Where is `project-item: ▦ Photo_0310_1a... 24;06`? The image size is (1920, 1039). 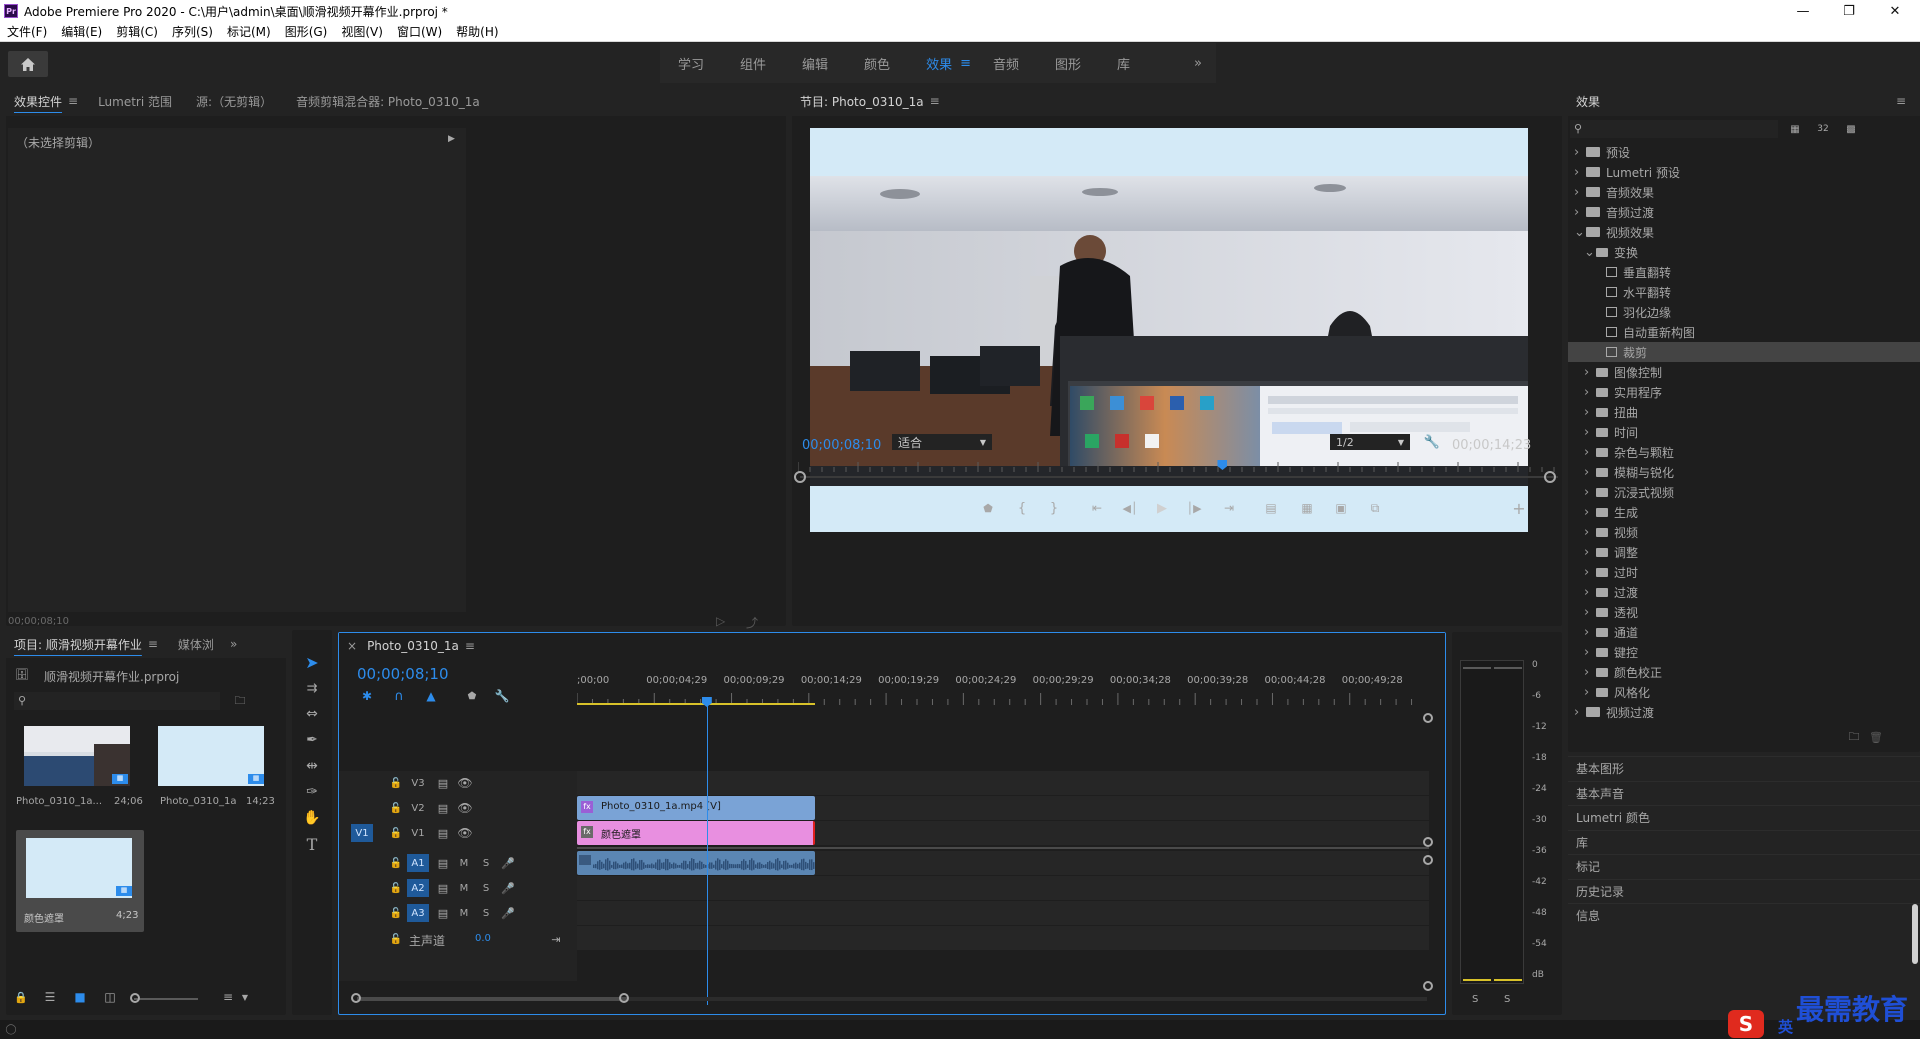
project-item: ▦ Photo_0310_1a... 24;06 is located at coordinates (79, 776).